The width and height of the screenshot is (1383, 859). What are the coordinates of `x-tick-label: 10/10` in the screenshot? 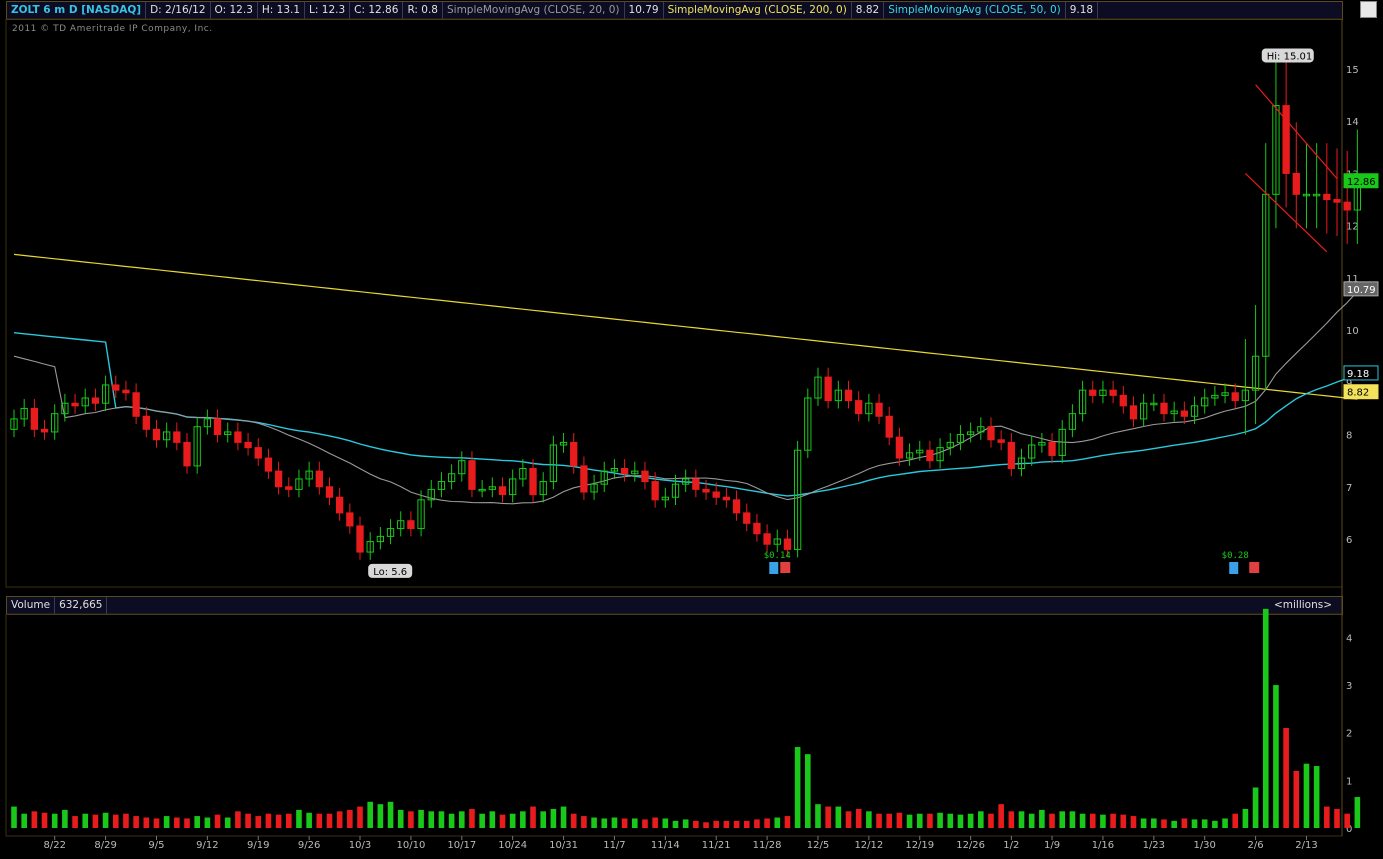 It's located at (410, 845).